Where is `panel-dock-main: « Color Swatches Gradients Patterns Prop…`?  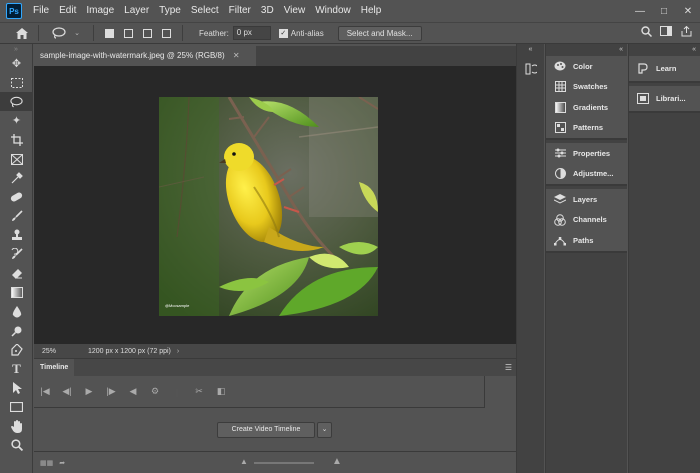 panel-dock-main: « Color Swatches Gradients Patterns Prop… is located at coordinates (586, 258).